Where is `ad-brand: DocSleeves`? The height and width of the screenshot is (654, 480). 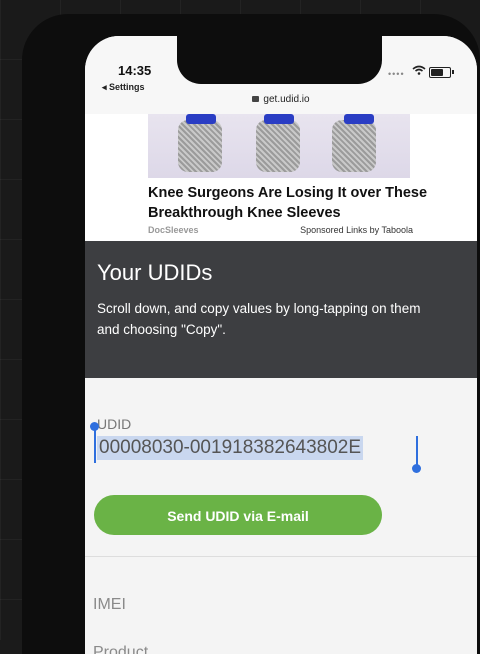 ad-brand: DocSleeves is located at coordinates (173, 230).